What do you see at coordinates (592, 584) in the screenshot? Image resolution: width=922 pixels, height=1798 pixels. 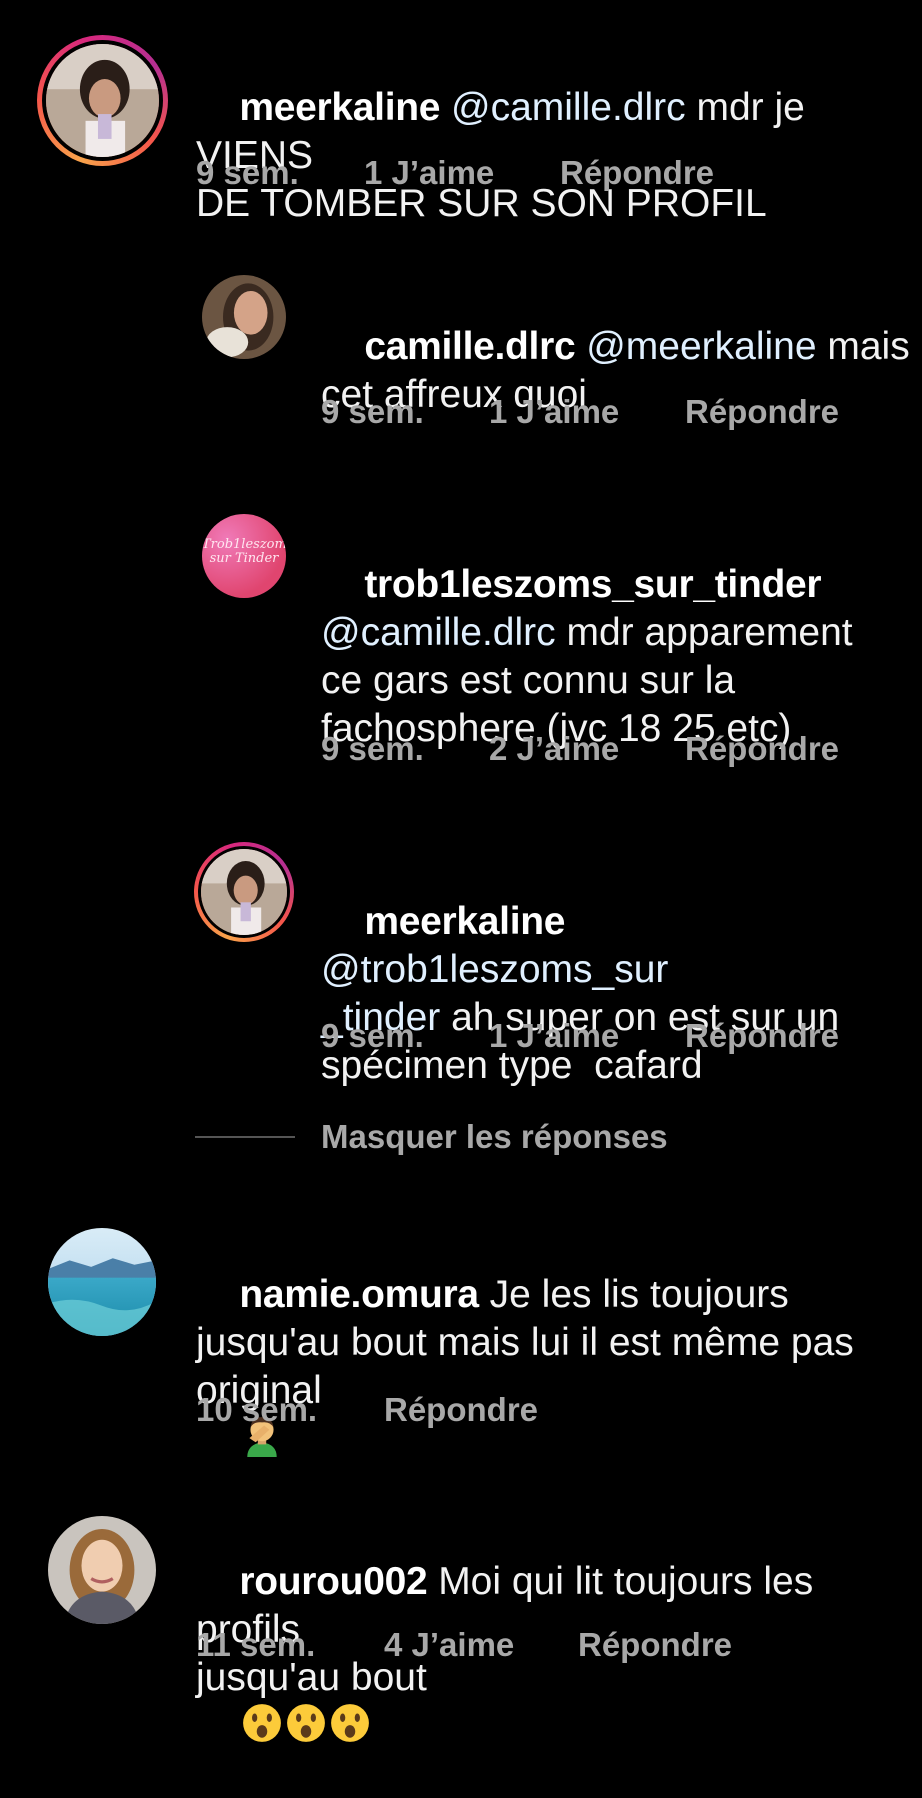 I see `username: trob1leszoms_sur_tinder` at bounding box center [592, 584].